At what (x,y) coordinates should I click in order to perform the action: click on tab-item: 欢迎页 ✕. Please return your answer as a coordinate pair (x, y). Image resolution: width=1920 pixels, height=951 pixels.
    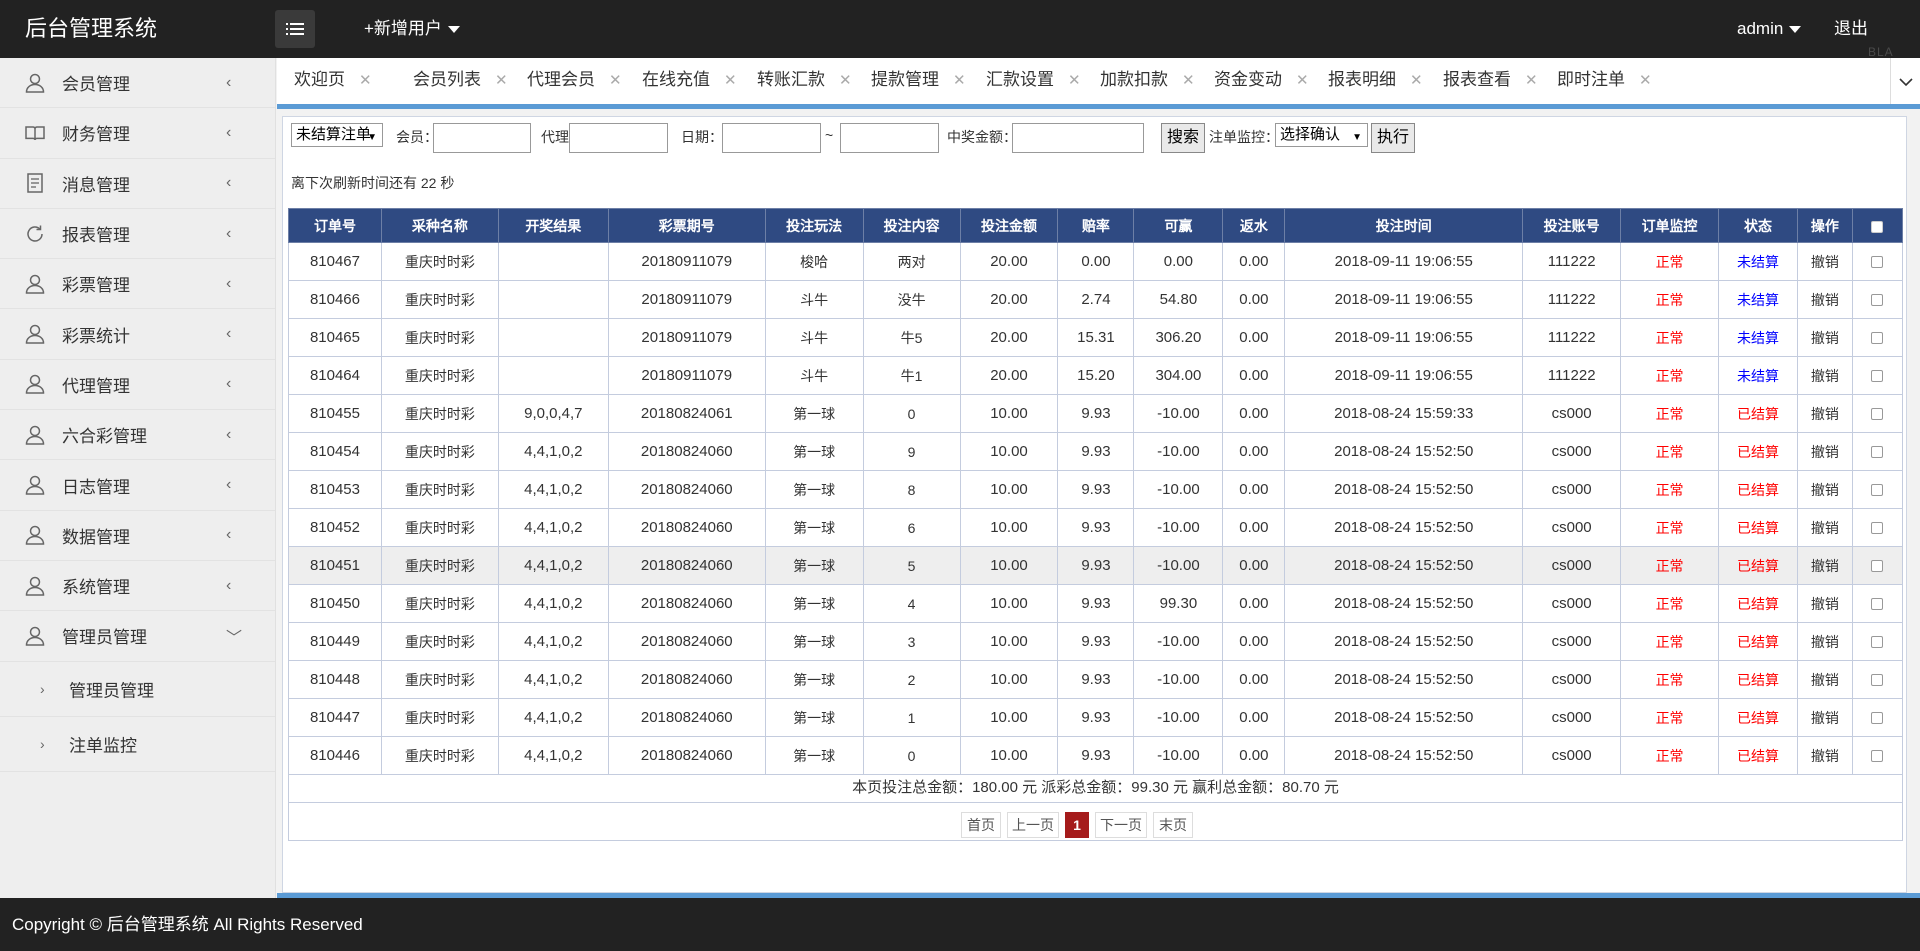
    Looking at the image, I should click on (333, 81).